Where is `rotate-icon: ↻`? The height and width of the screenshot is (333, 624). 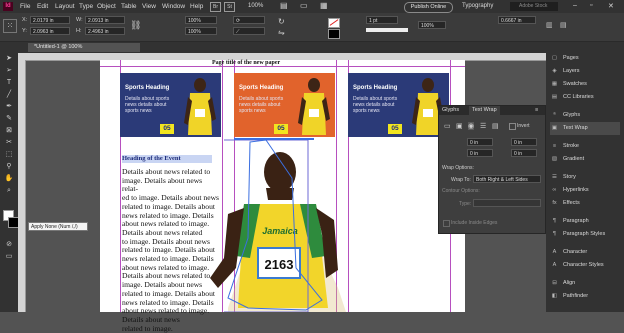
rotate-icon: ↻ is located at coordinates (281, 21).